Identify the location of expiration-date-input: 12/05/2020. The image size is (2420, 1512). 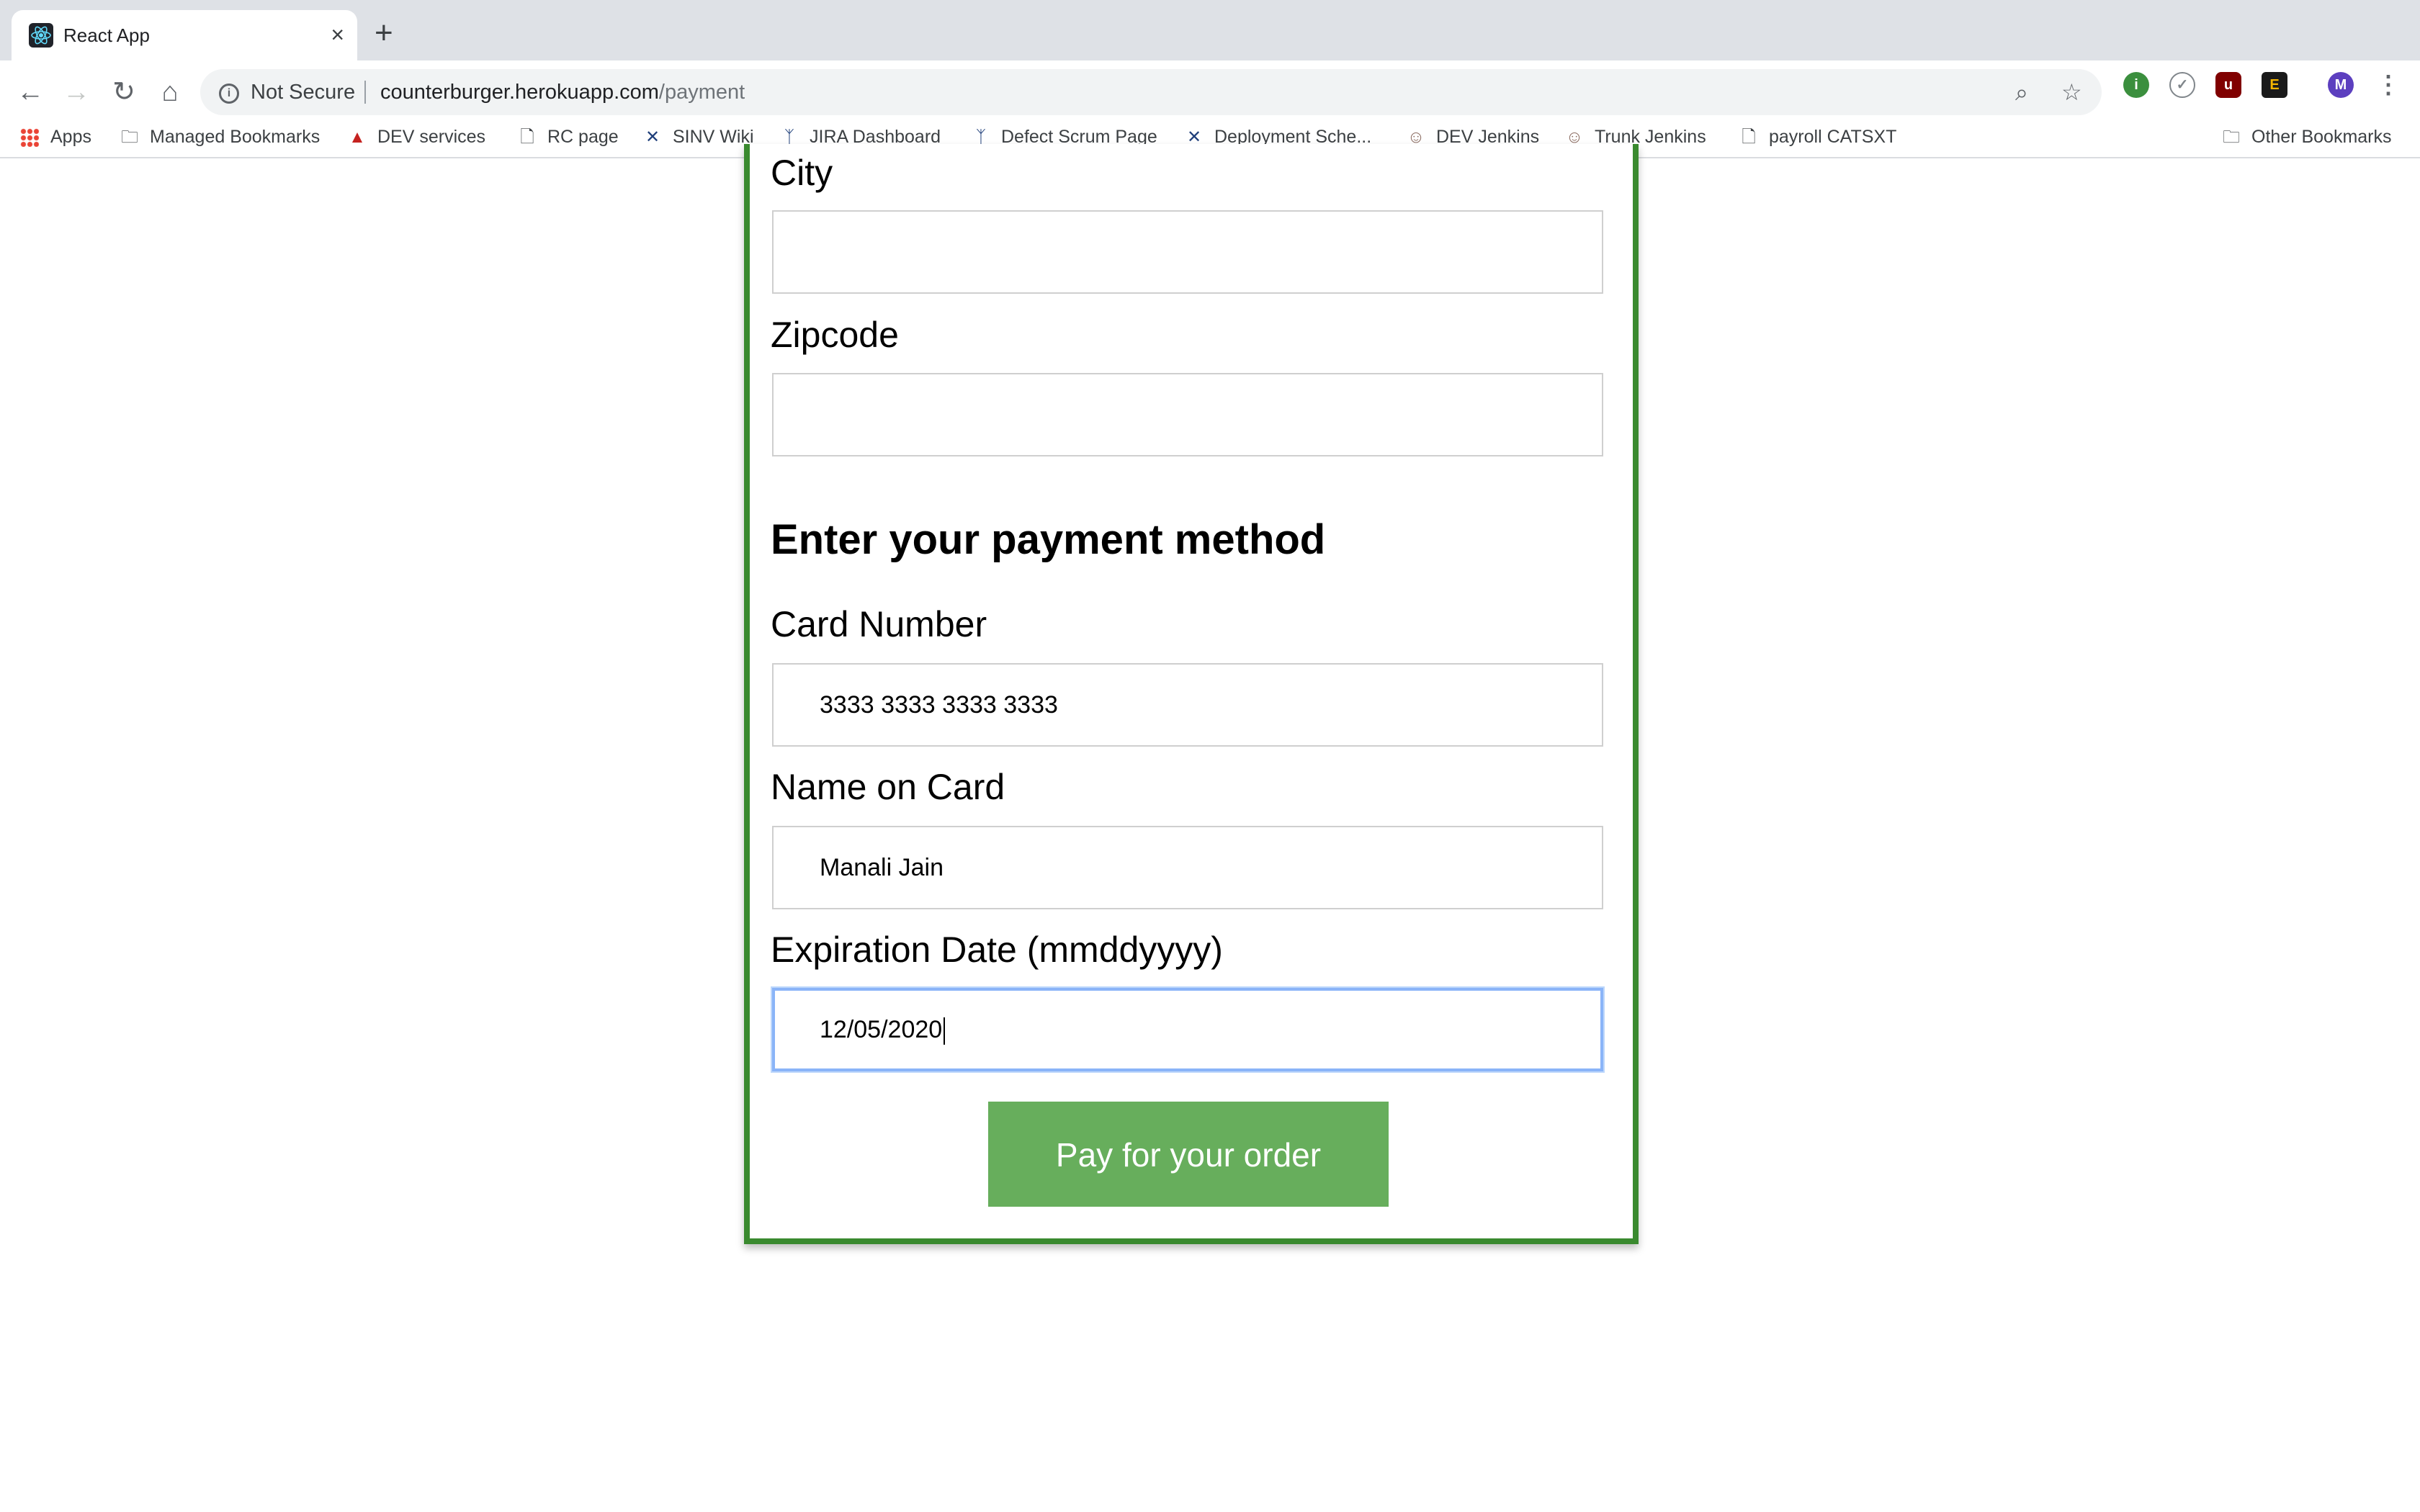
(1187, 1029).